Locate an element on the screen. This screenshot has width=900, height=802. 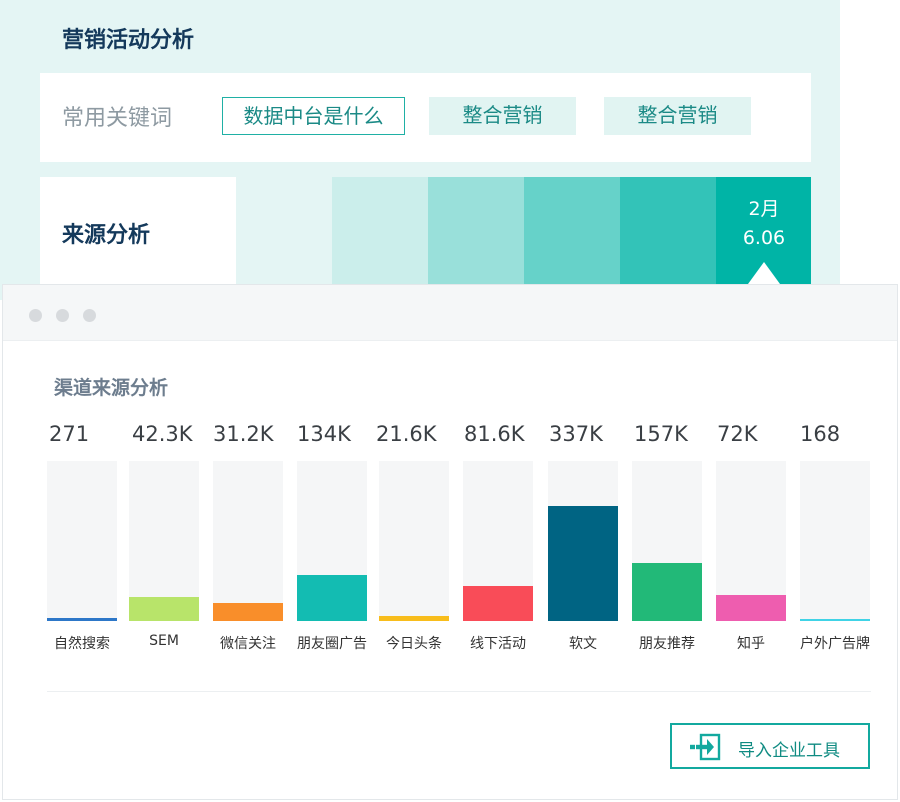
category-label: 软文 is located at coordinates (583, 644).